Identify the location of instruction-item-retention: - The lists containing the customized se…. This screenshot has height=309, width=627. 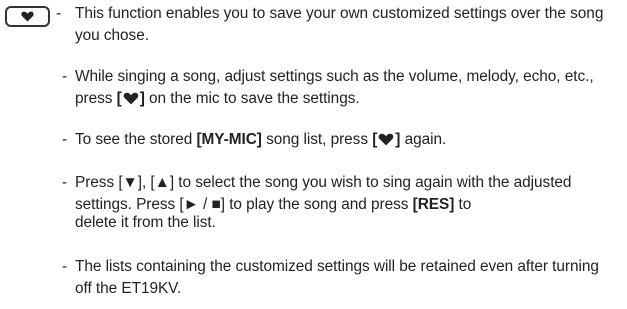
(339, 278).